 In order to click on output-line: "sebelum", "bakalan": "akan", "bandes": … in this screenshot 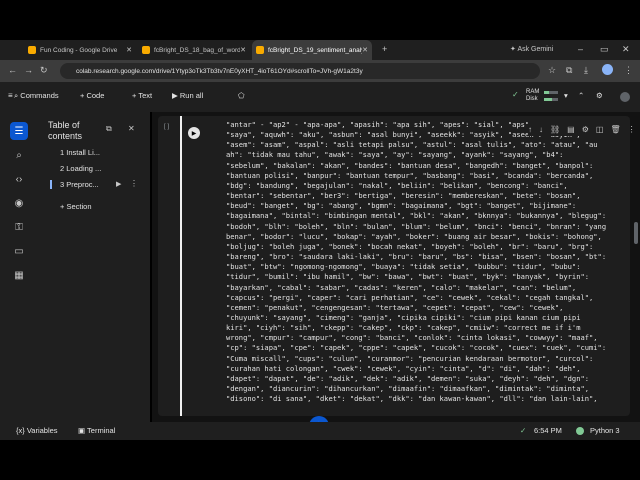, I will do `click(410, 165)`.